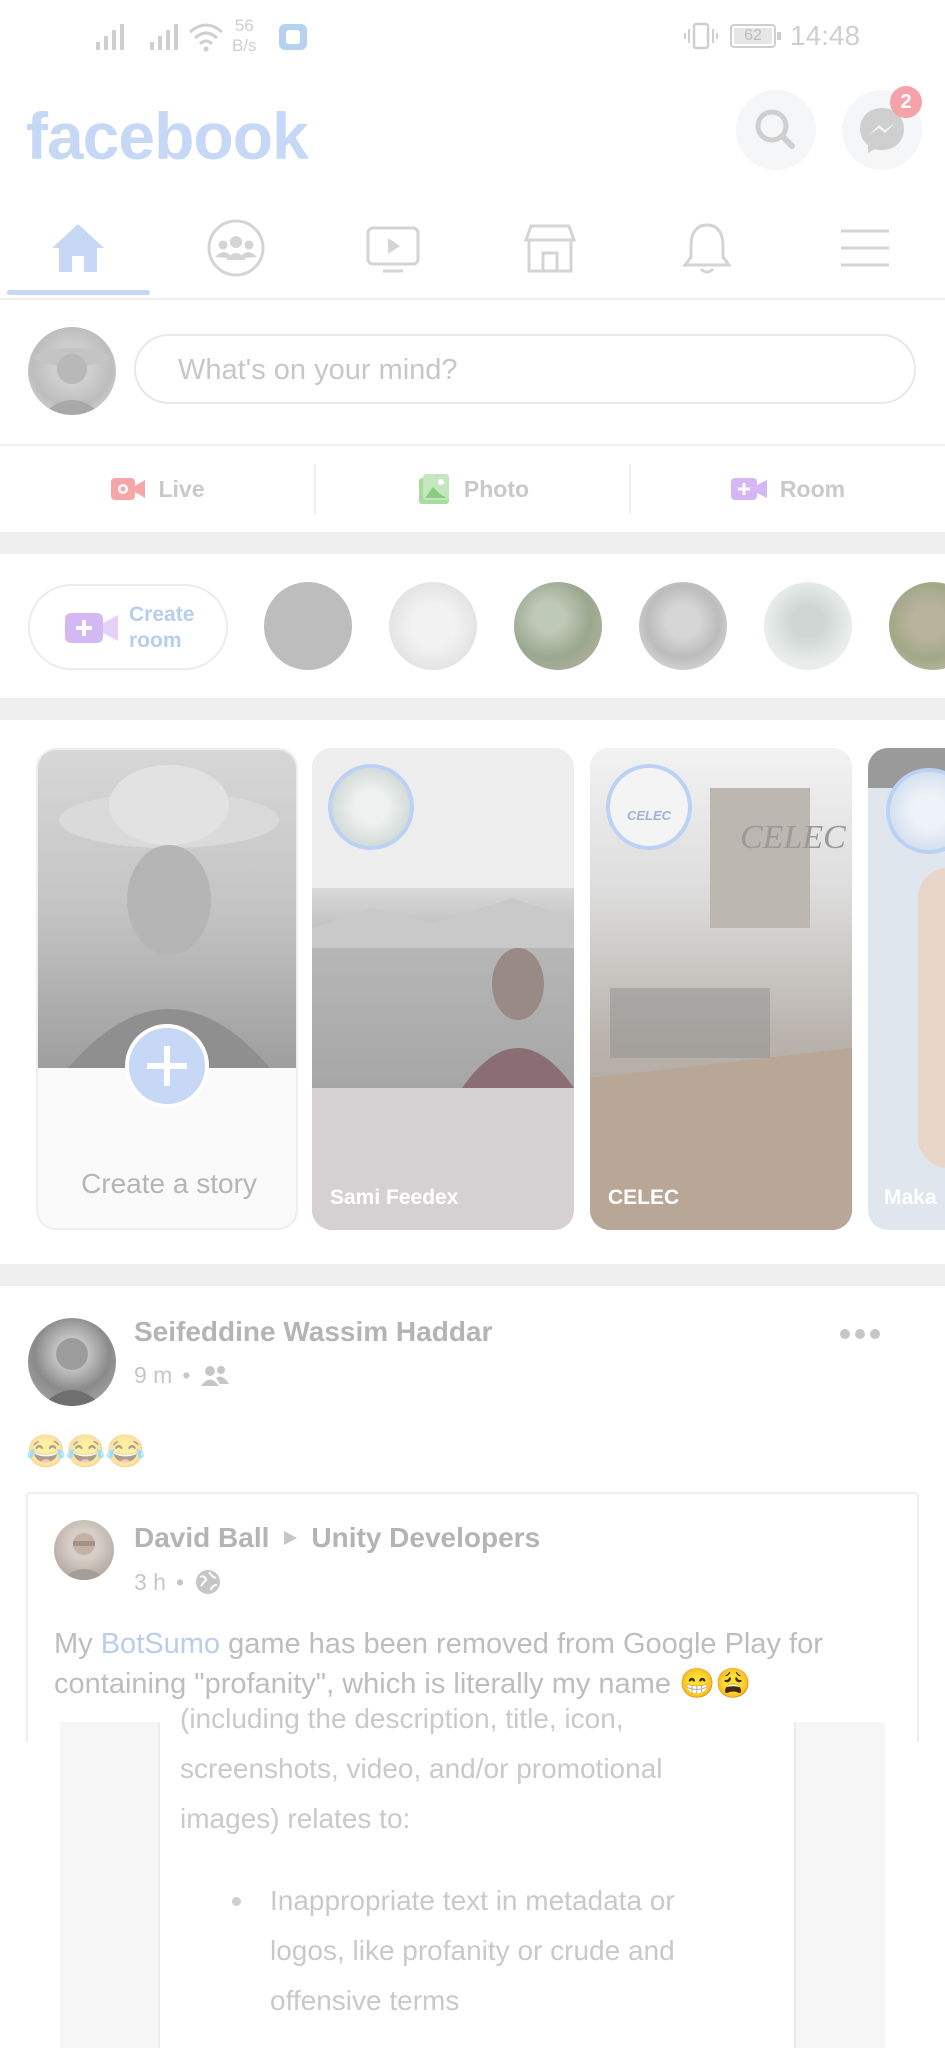  I want to click on screenshot-bullet-line: logos, like profanity or crude and, so click(472, 1950).